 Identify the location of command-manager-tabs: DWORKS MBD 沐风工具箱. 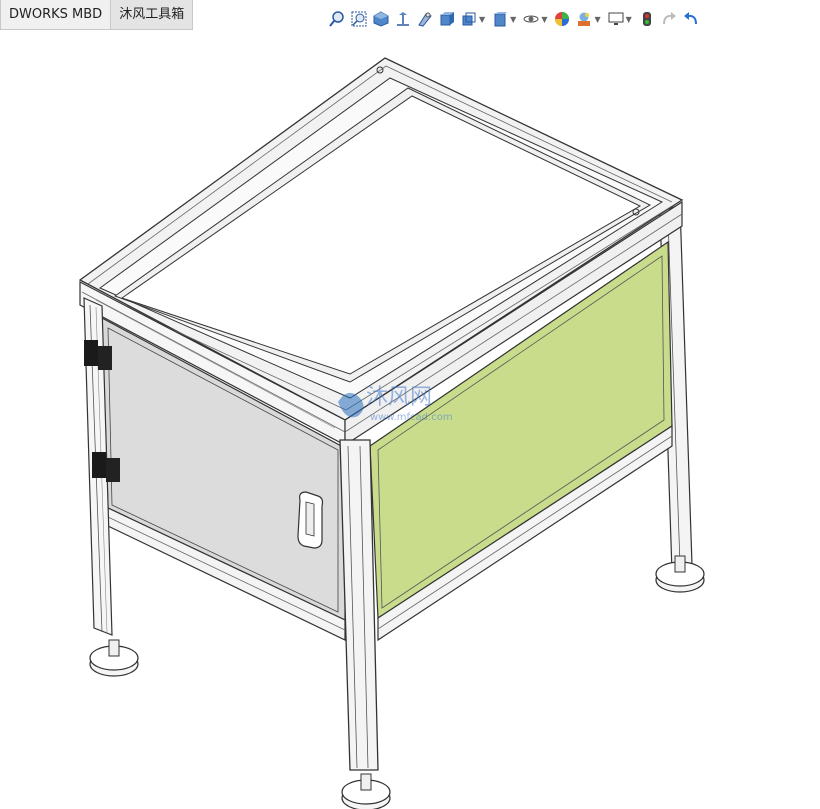
(97, 16).